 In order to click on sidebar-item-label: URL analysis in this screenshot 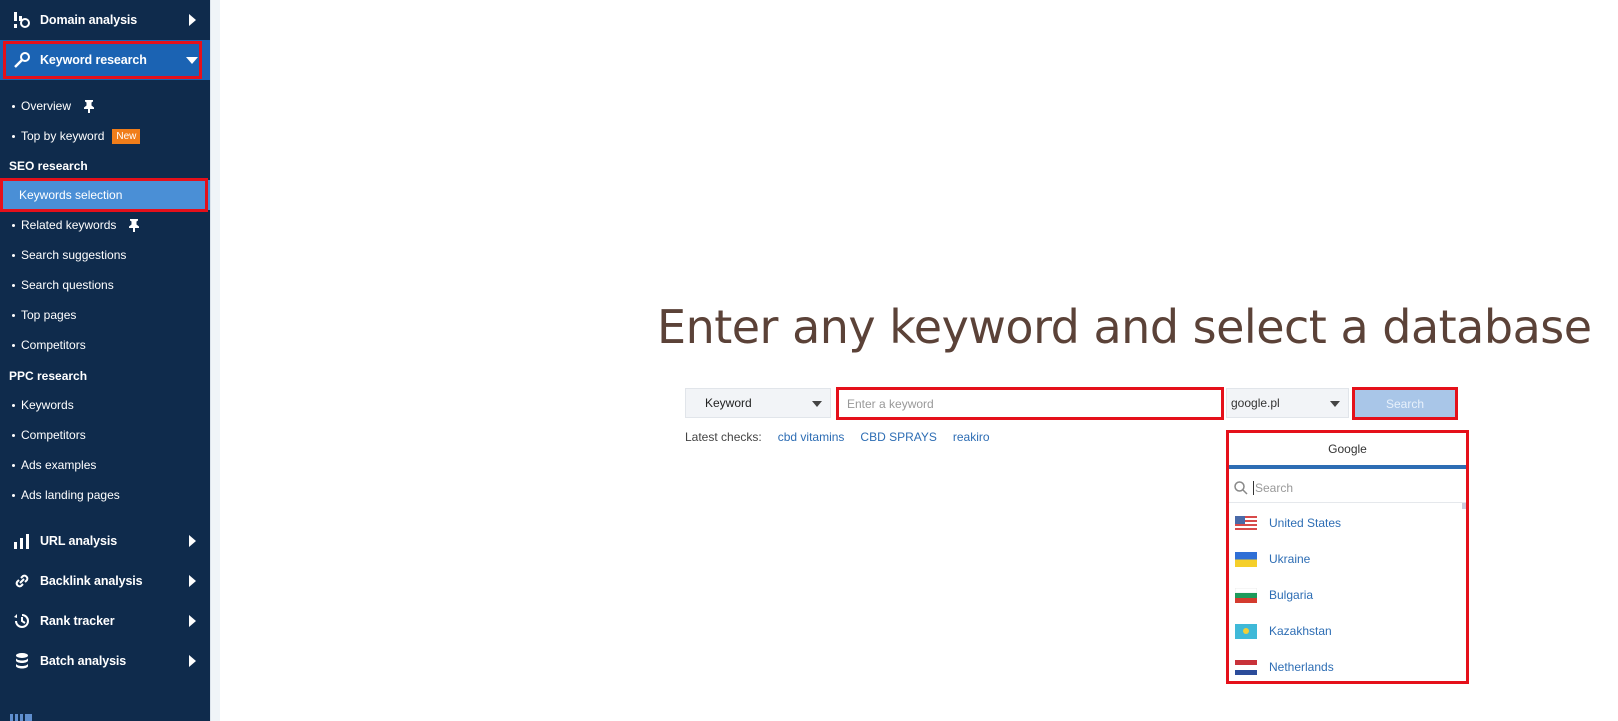, I will do `click(79, 541)`.